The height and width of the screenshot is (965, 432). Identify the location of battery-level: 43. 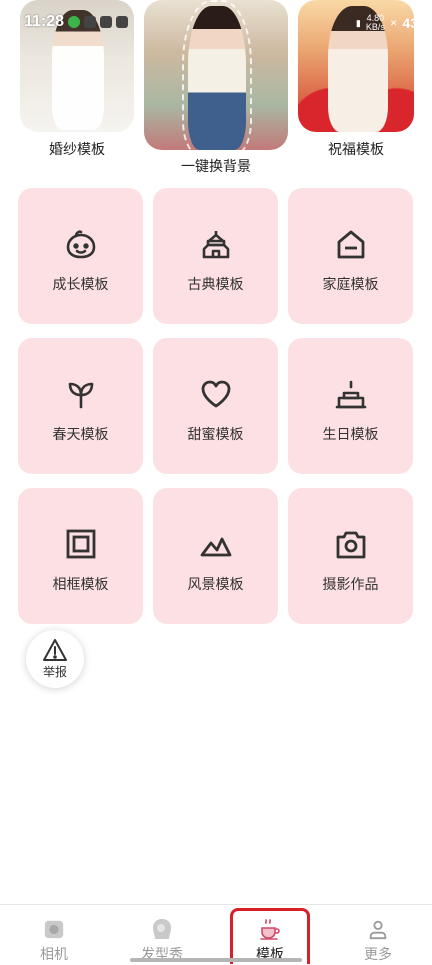
(410, 23).